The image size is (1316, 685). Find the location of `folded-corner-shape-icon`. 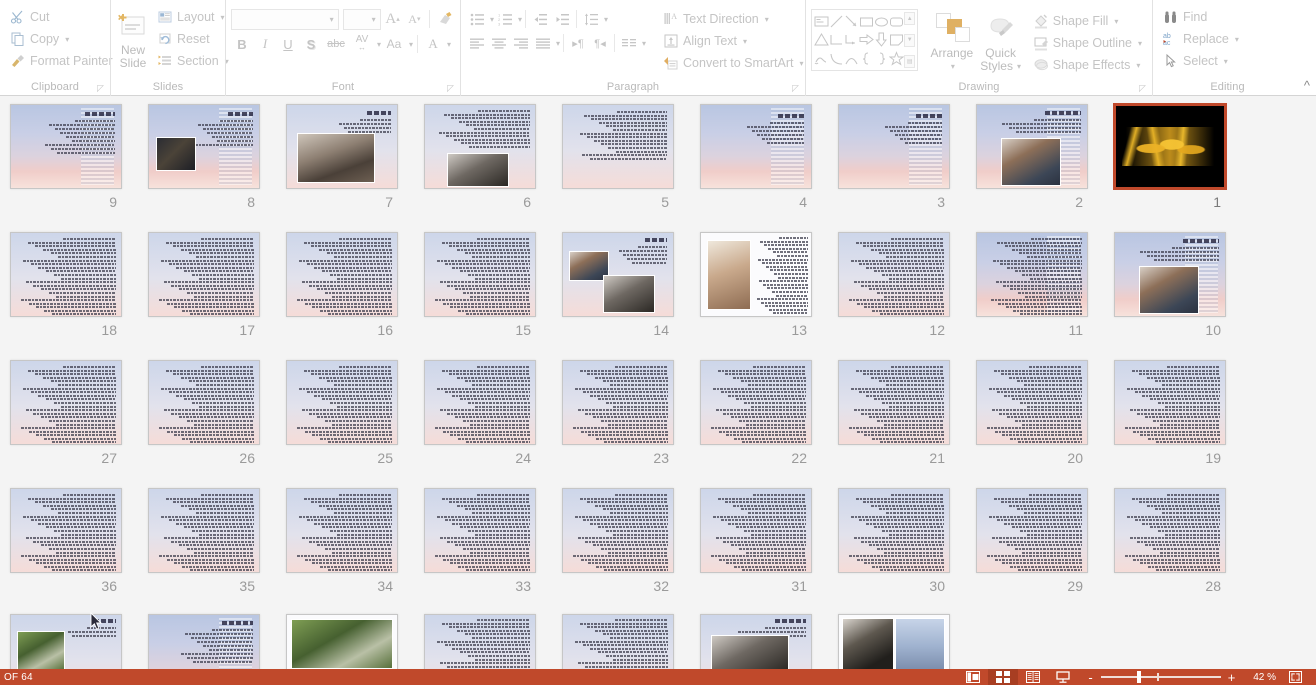

folded-corner-shape-icon is located at coordinates (896, 39).